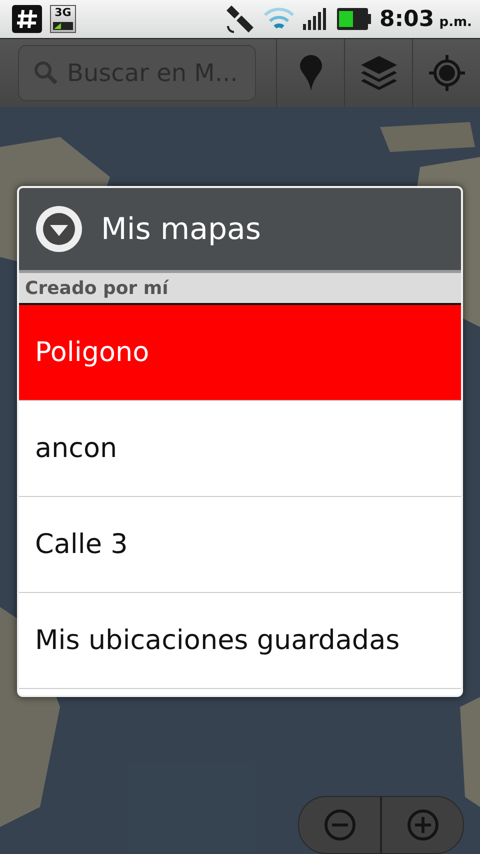 The image size is (480, 854). Describe the element at coordinates (63, 19) in the screenshot. I see `network-type-icon: 3G` at that location.